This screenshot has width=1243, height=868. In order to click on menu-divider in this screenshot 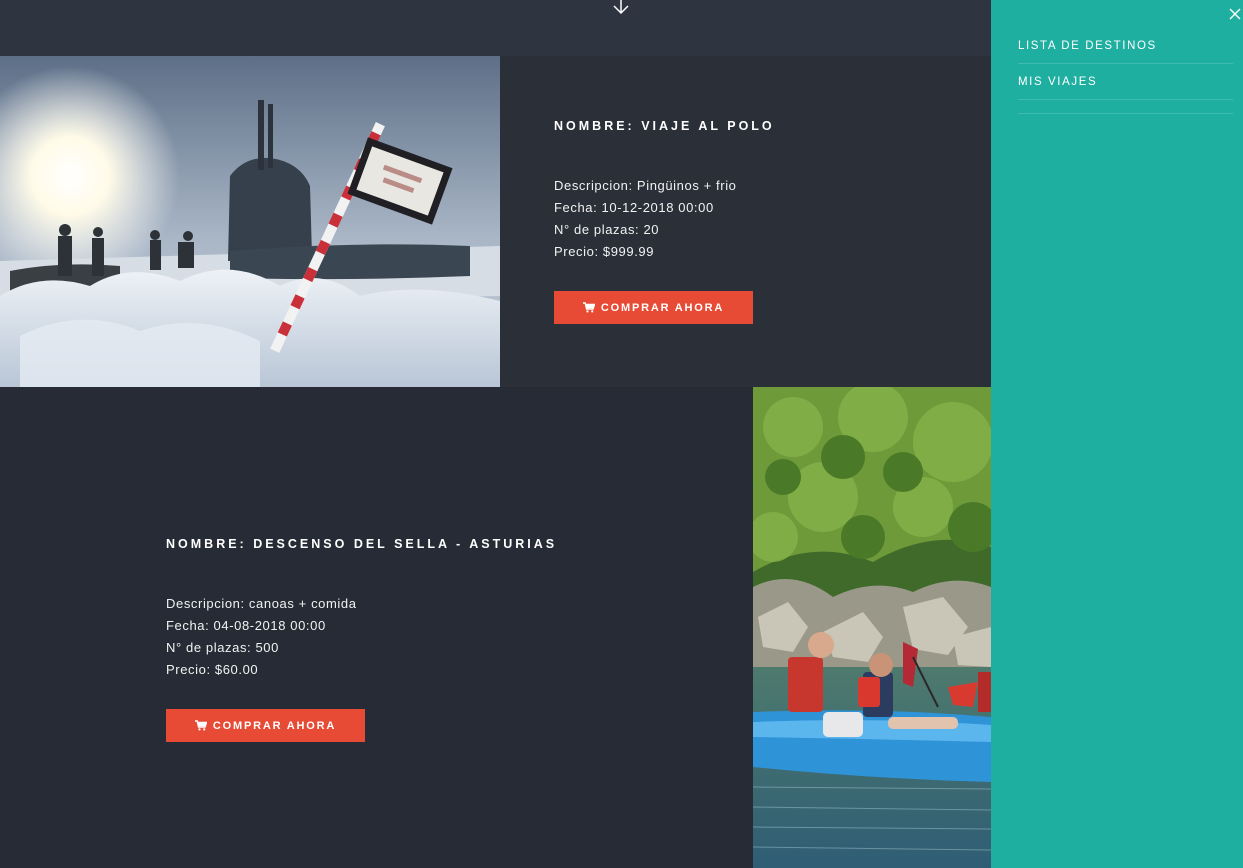, I will do `click(1125, 107)`.